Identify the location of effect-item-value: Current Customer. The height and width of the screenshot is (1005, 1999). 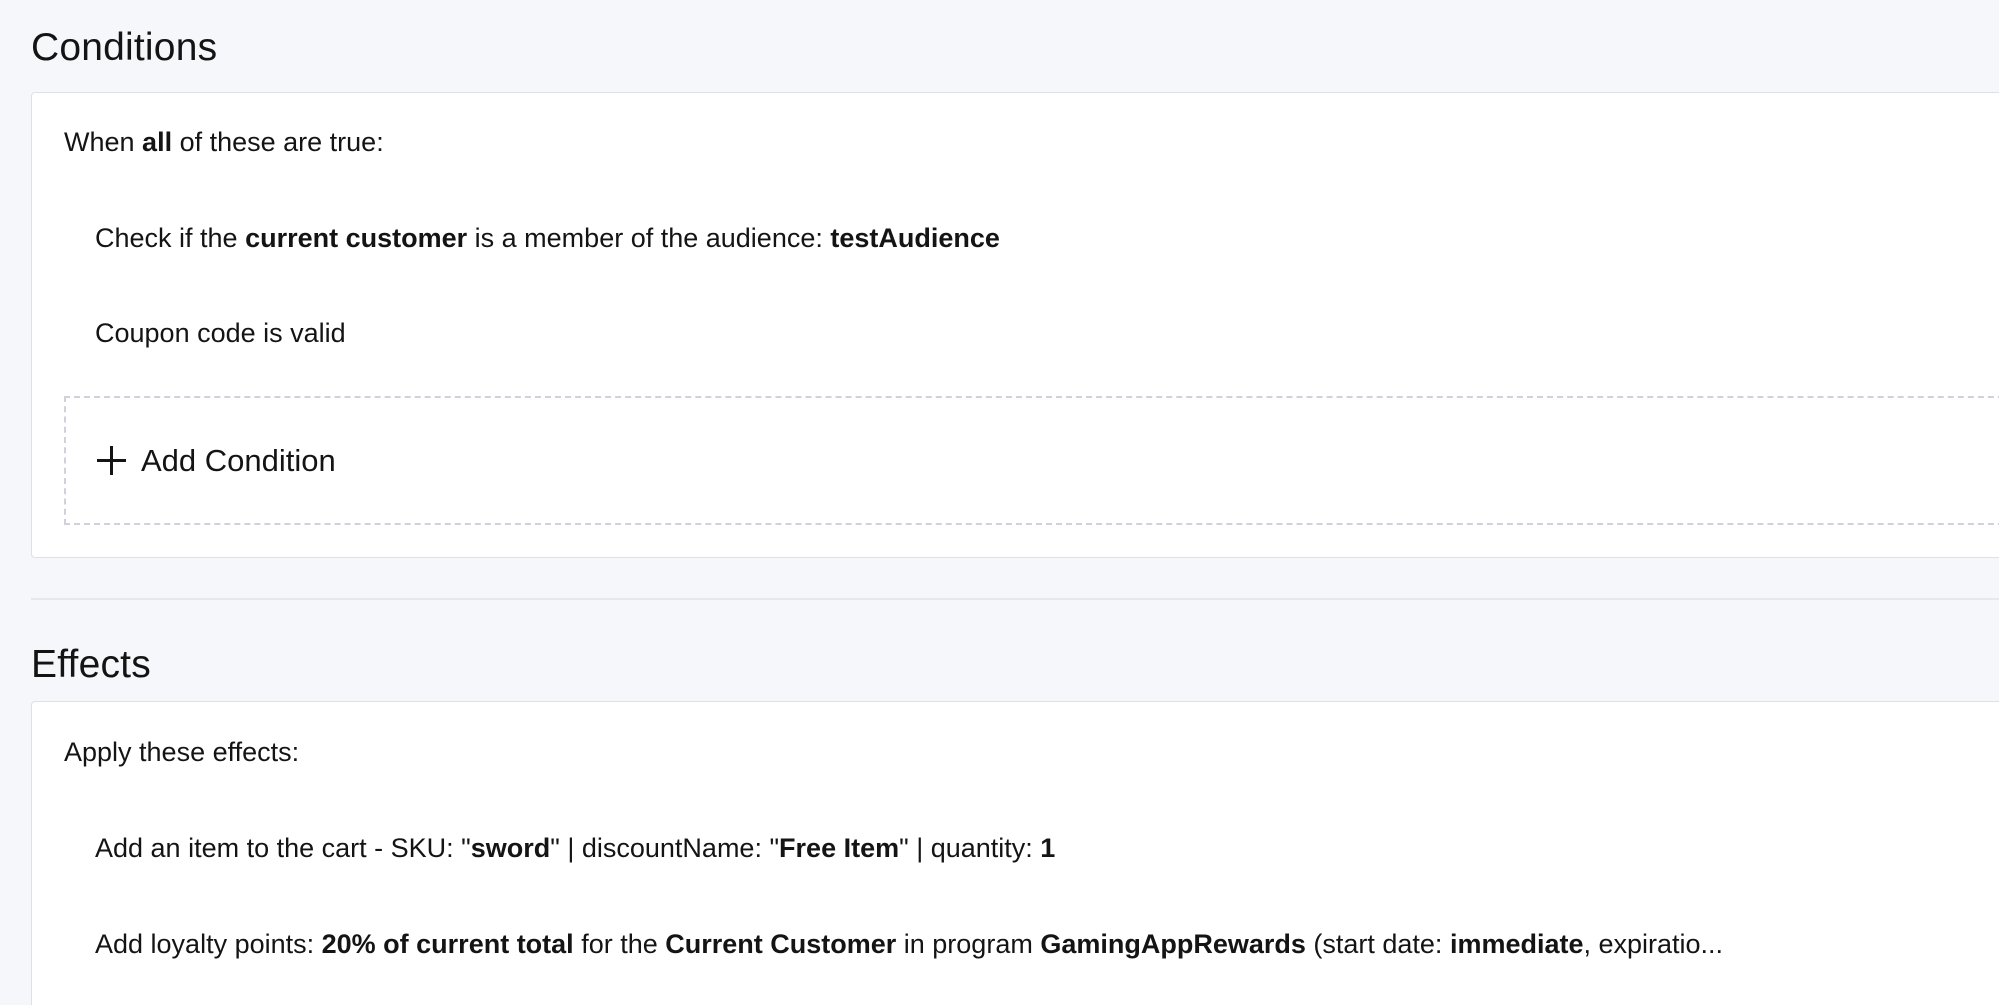
(781, 944).